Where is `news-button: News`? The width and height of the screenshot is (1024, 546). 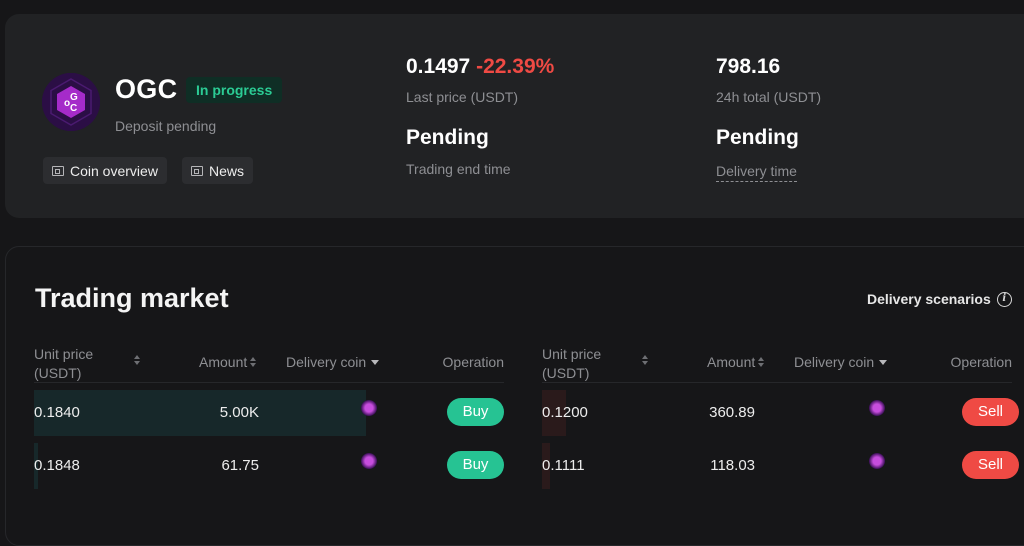 news-button: News is located at coordinates (218, 170).